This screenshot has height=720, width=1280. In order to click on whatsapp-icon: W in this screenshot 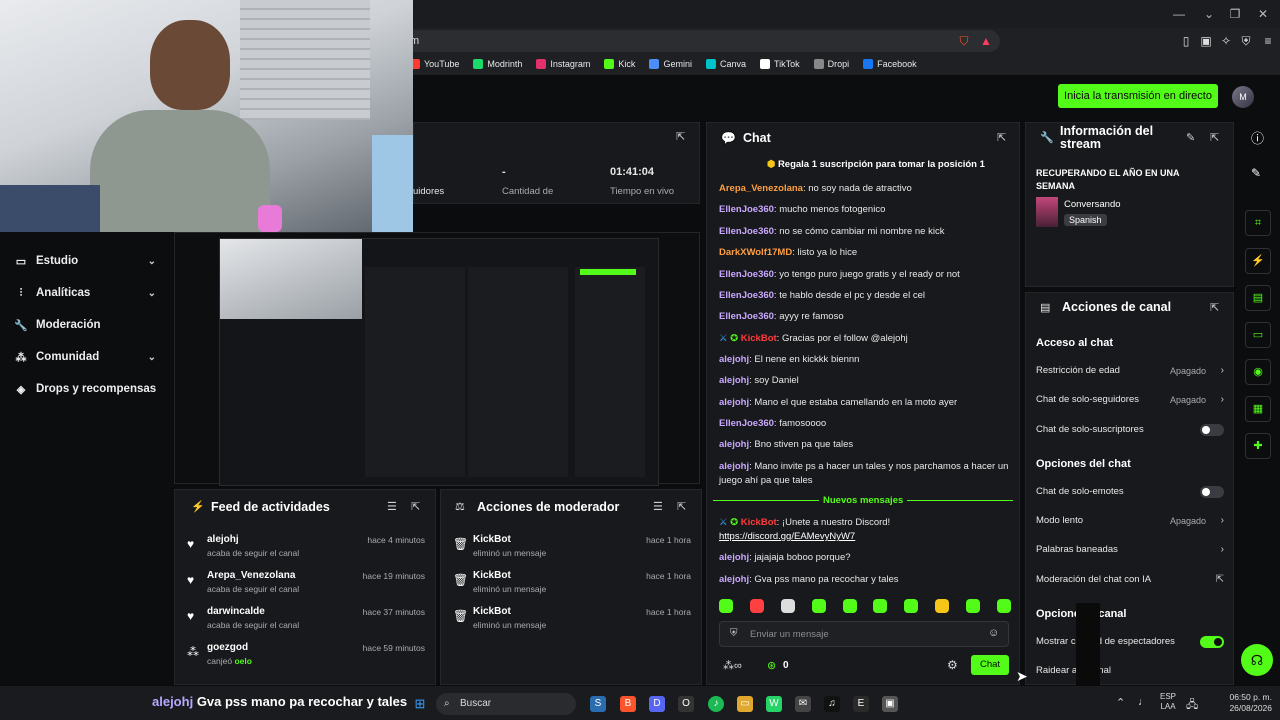, I will do `click(774, 704)`.